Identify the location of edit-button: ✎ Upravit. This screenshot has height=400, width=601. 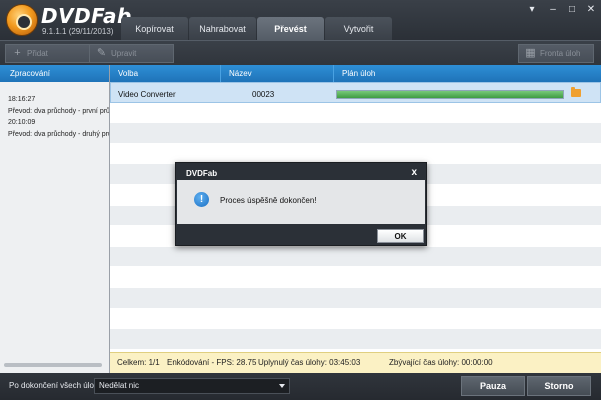
(131, 53).